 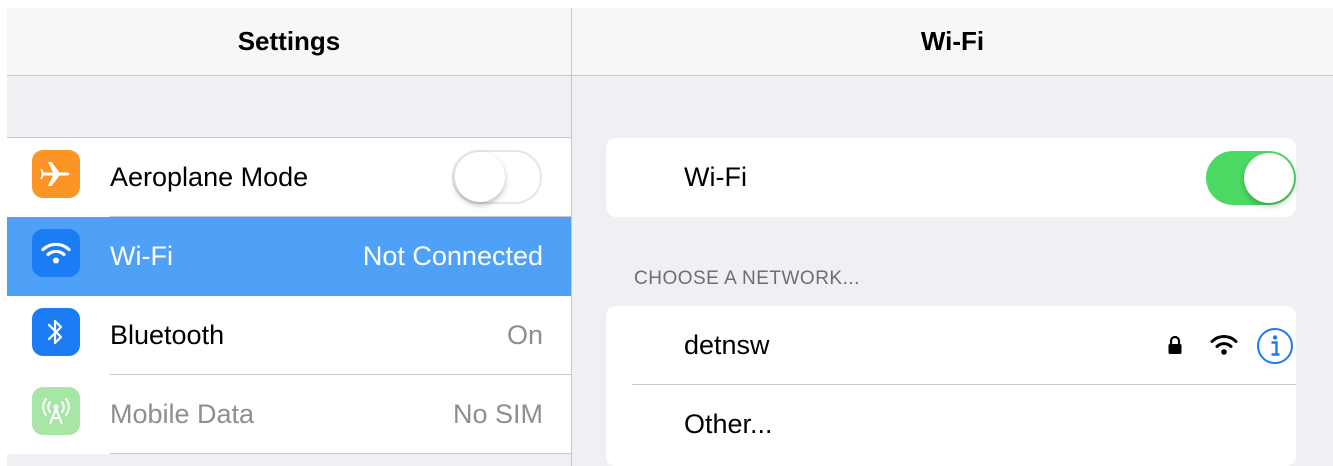 I want to click on wifi-toggle-label: Wi-Fi, so click(x=715, y=177).